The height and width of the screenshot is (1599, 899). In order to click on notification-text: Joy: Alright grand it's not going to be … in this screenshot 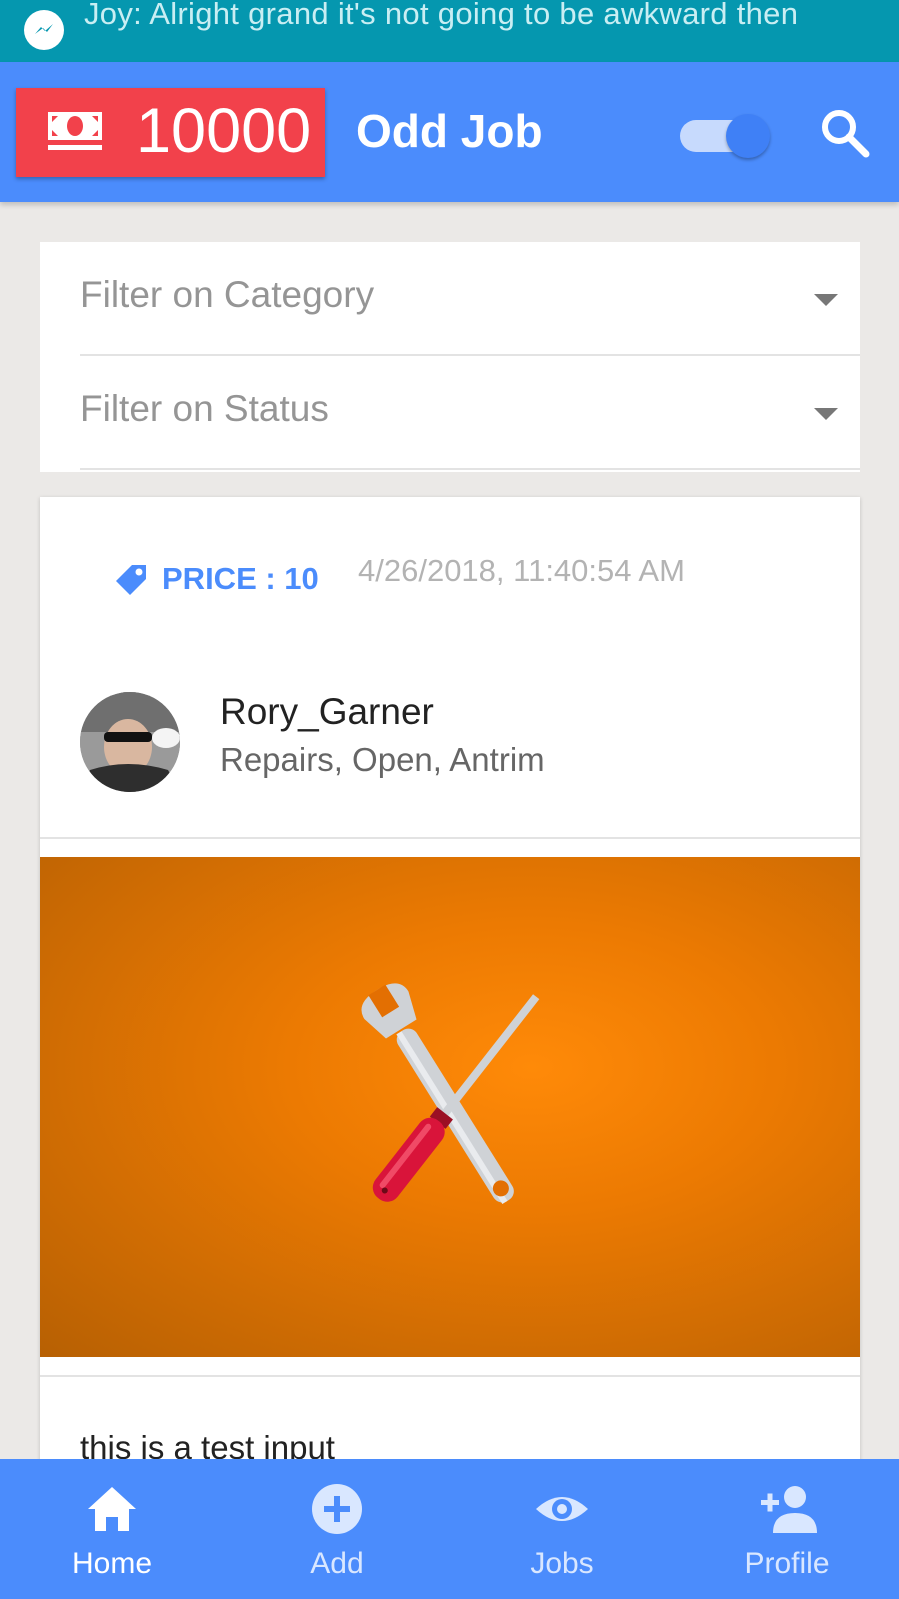, I will do `click(441, 15)`.